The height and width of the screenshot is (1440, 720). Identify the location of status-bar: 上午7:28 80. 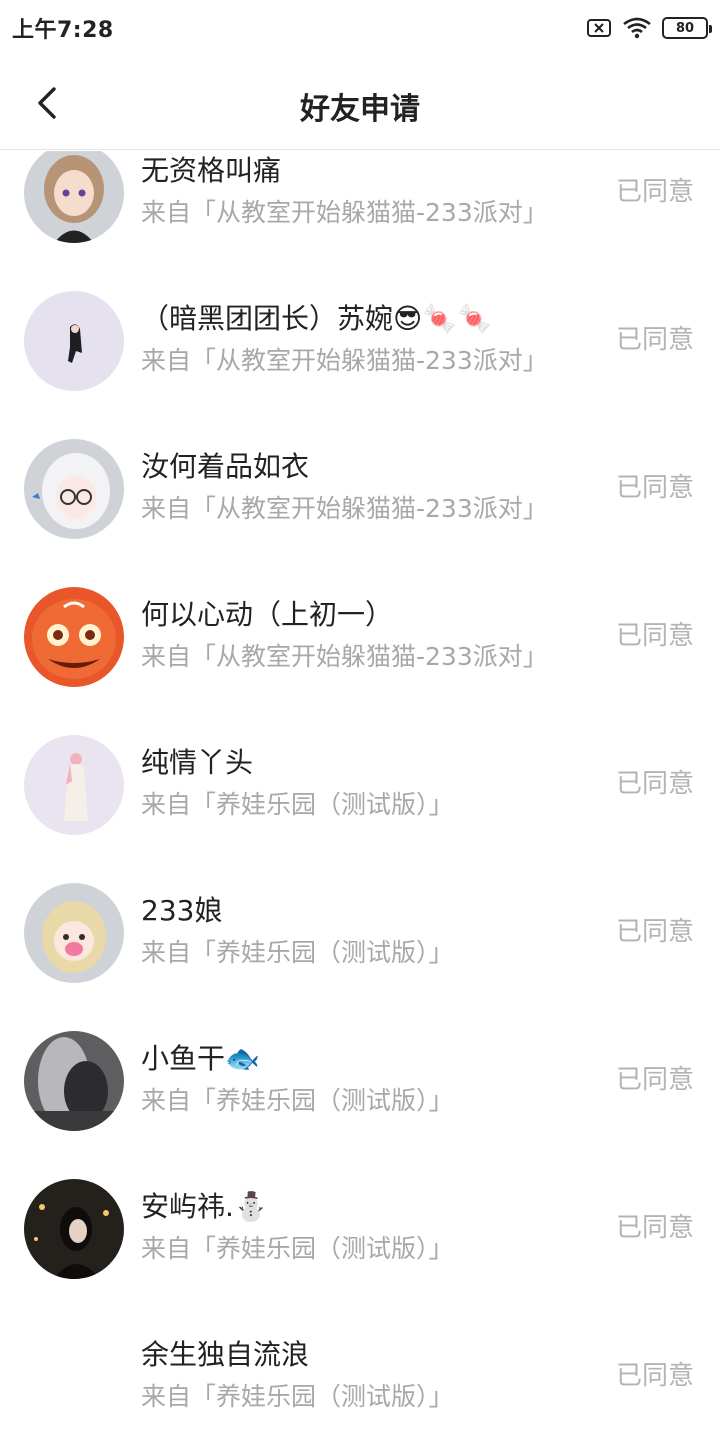
(360, 28).